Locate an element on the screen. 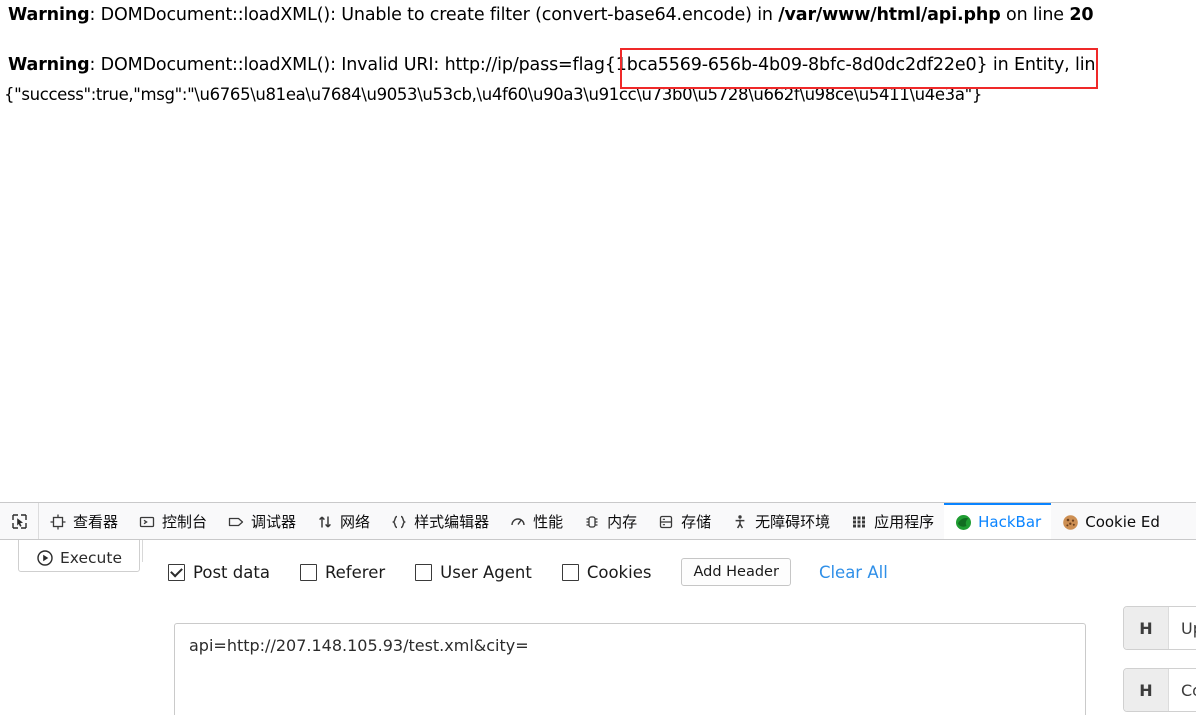 The image size is (1196, 715). tab-label: 性能 is located at coordinates (548, 521).